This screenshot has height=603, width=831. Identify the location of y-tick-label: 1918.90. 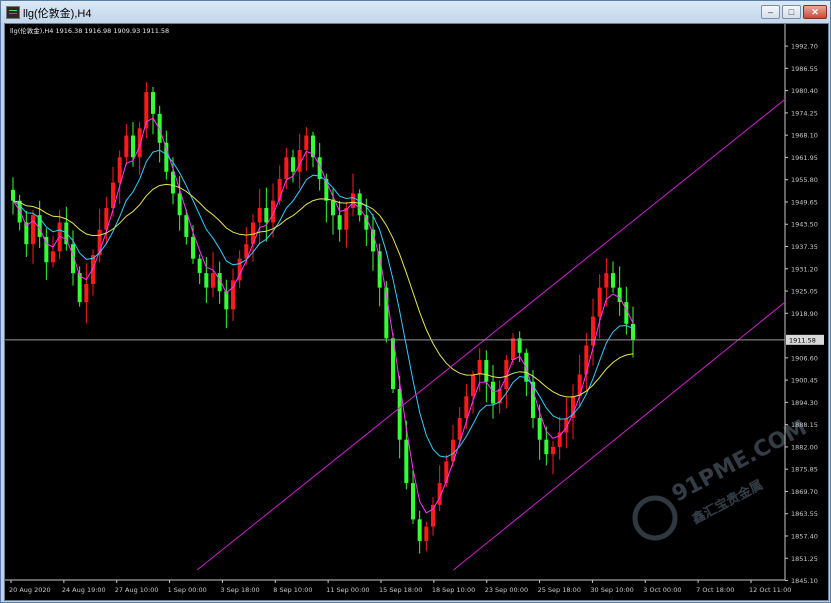
(804, 314).